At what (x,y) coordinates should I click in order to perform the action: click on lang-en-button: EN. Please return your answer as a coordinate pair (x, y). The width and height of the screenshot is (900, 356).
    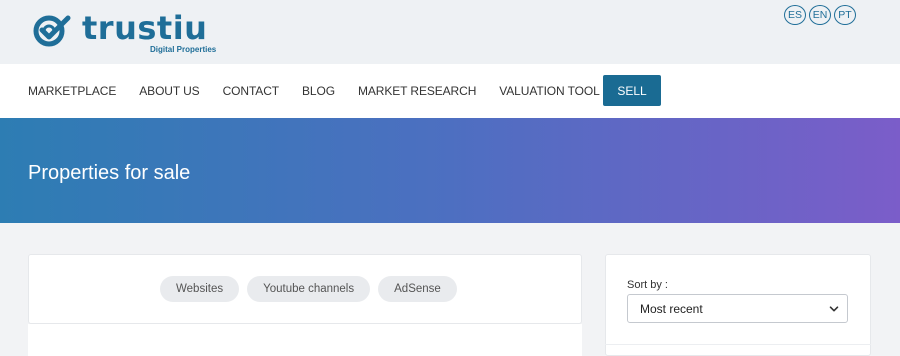
    Looking at the image, I should click on (820, 15).